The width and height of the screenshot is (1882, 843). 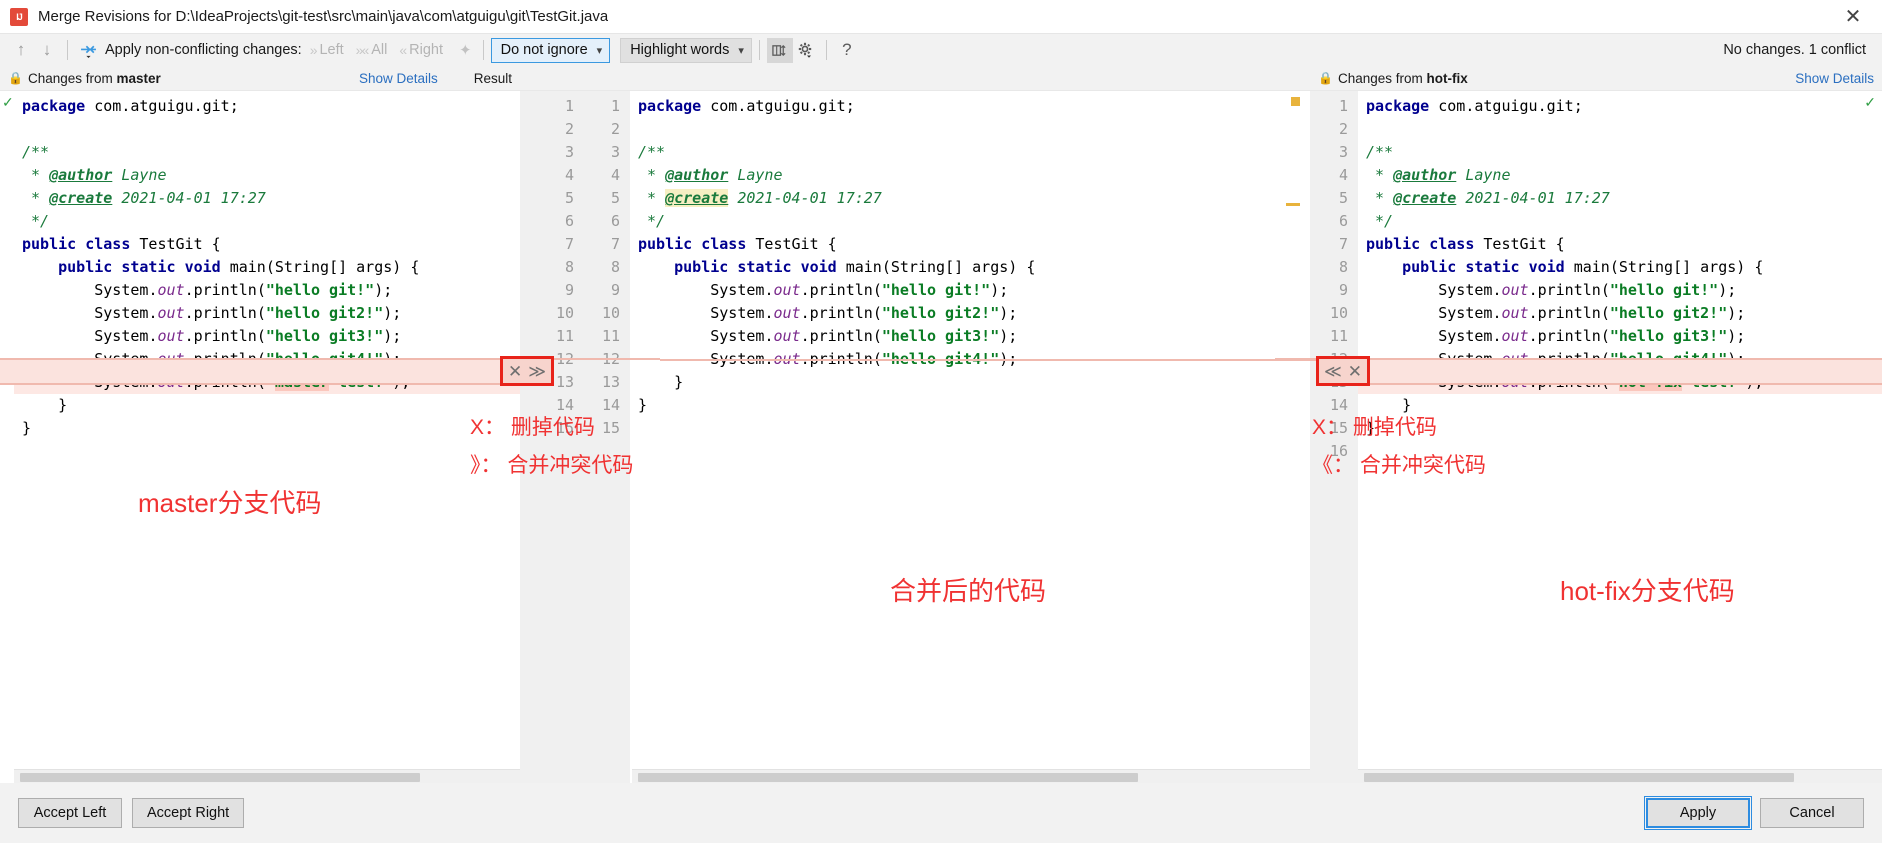 What do you see at coordinates (1333, 465) in the screenshot?
I see `right-merge-key: 《：` at bounding box center [1333, 465].